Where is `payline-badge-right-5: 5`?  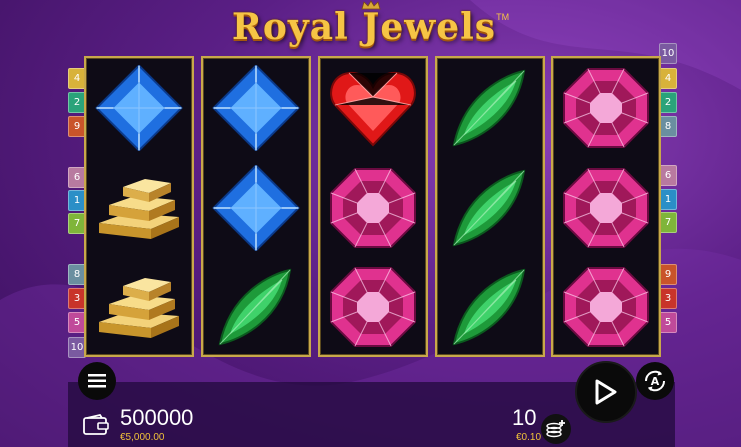
payline-badge-right-5: 5 is located at coordinates (668, 322).